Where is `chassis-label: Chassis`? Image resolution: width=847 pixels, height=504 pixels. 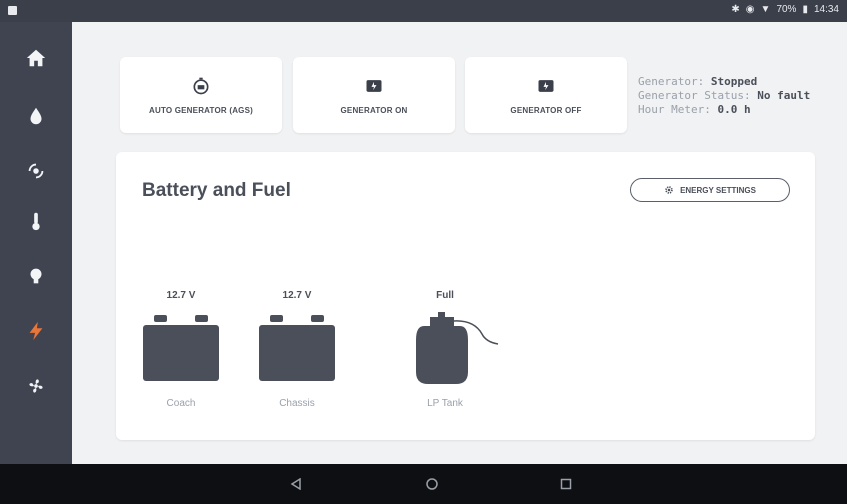 chassis-label: Chassis is located at coordinates (297, 403).